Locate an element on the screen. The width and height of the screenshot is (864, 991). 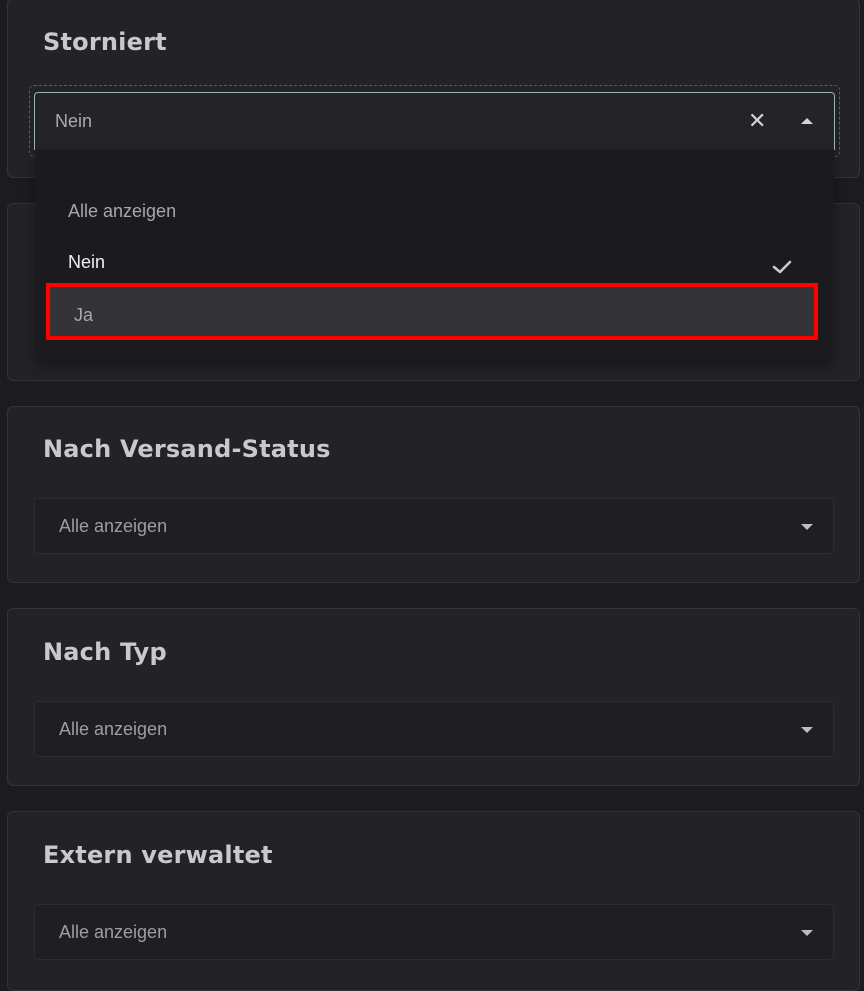
filter-title-typ: Nach Typ is located at coordinates (105, 652).